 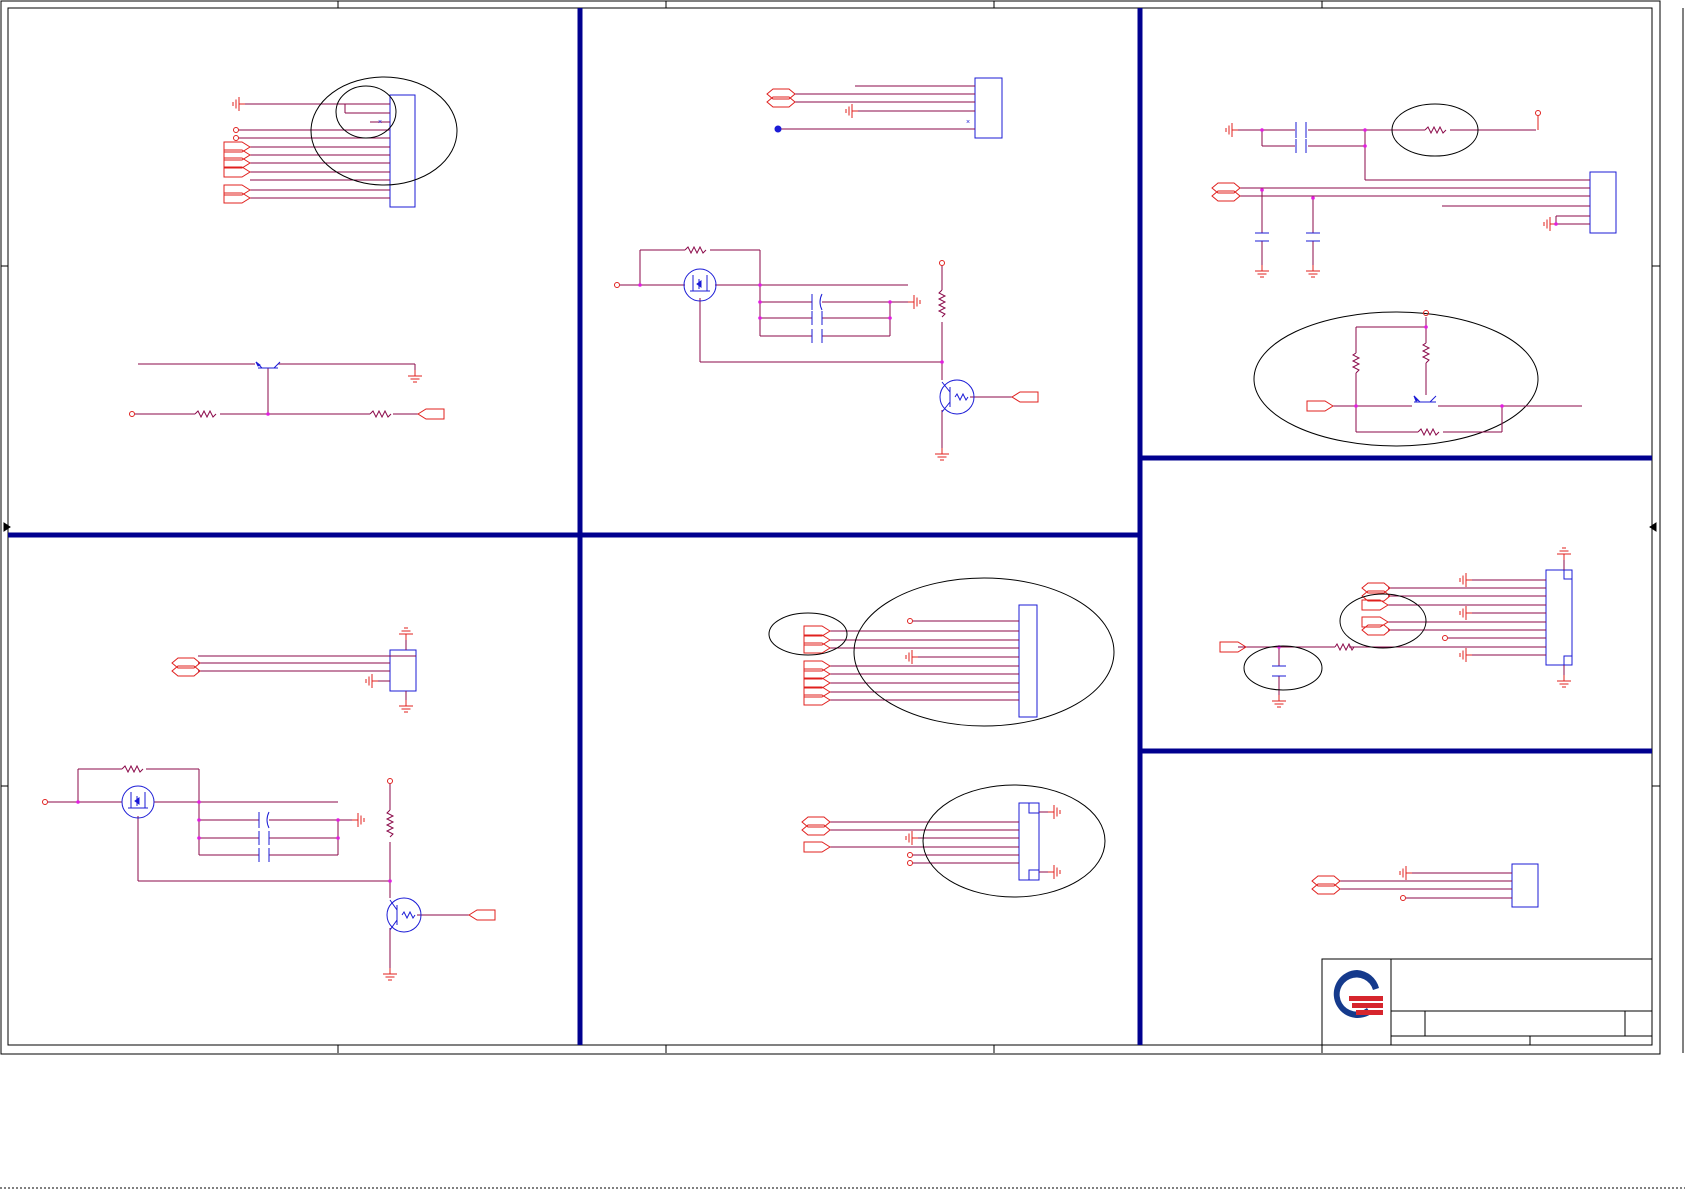 I want to click on section-top-left-connector: ×, so click(x=340, y=142).